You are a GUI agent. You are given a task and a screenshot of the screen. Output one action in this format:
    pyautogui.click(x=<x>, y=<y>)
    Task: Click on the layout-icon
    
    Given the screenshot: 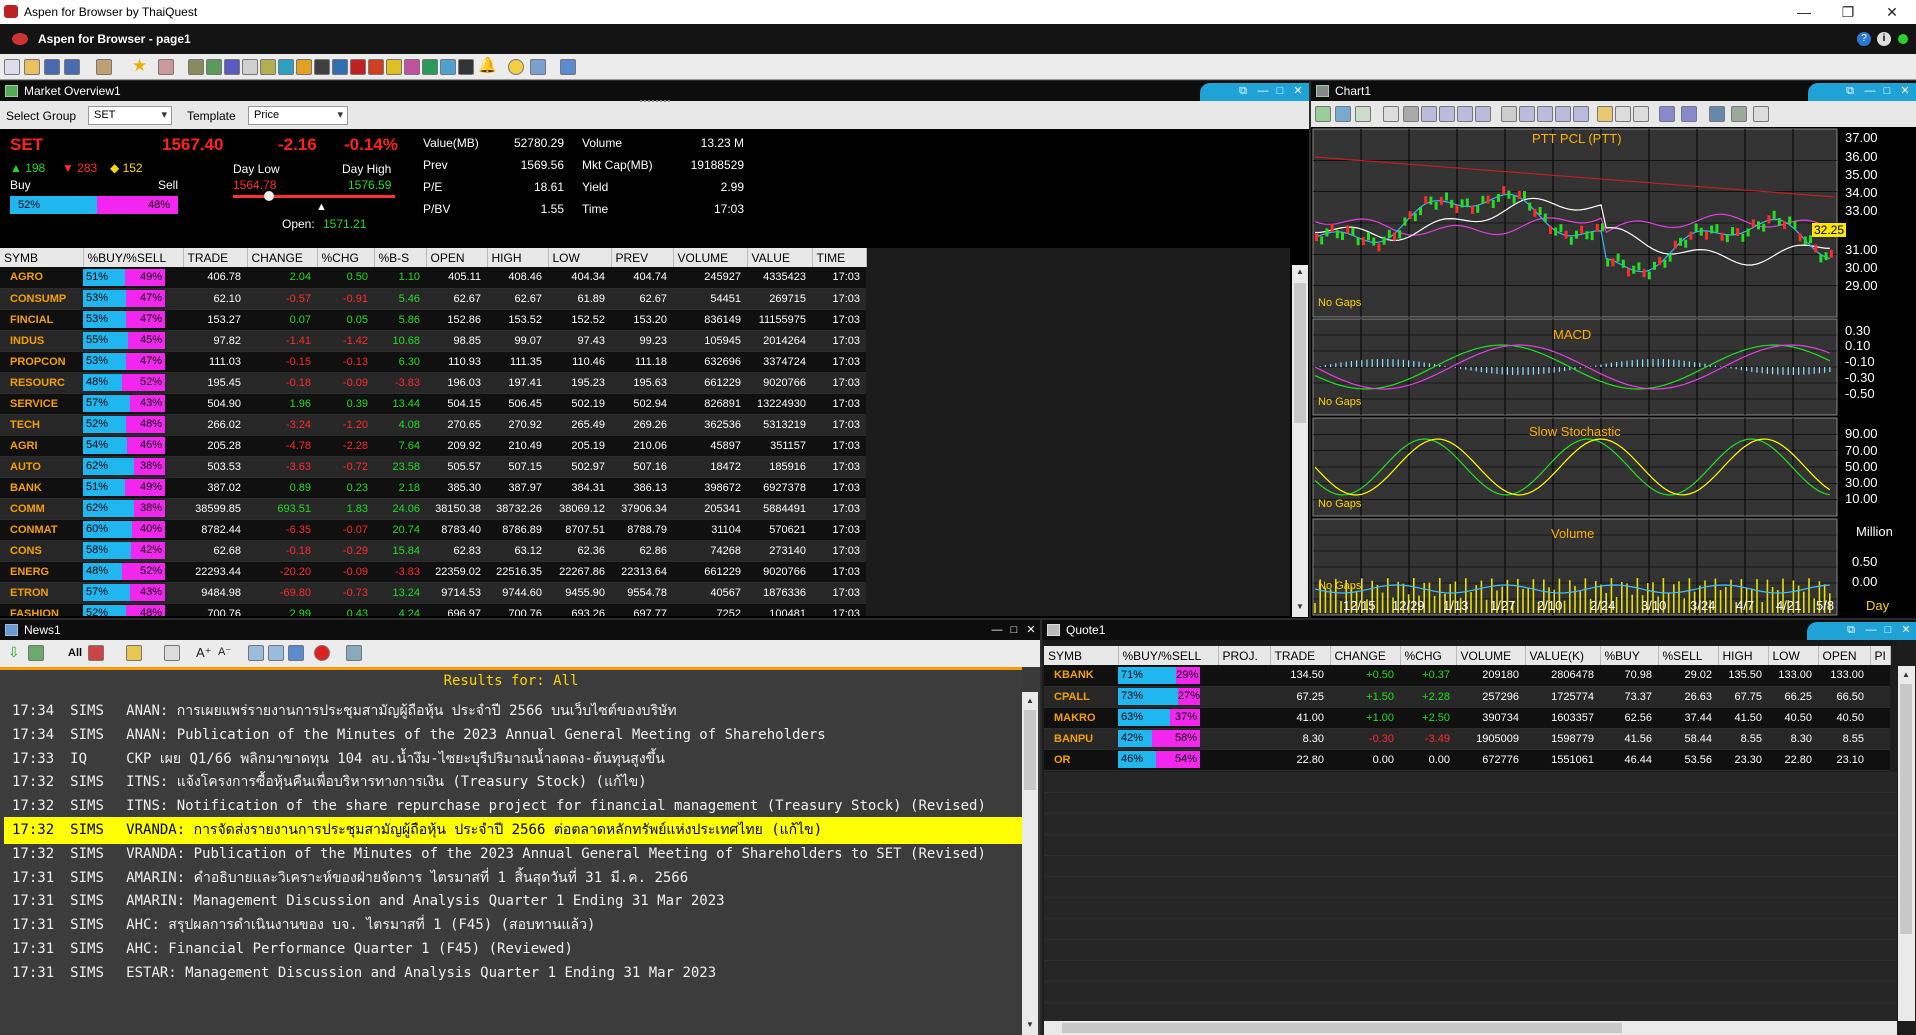 What is the action you would take?
    pyautogui.click(x=104, y=67)
    